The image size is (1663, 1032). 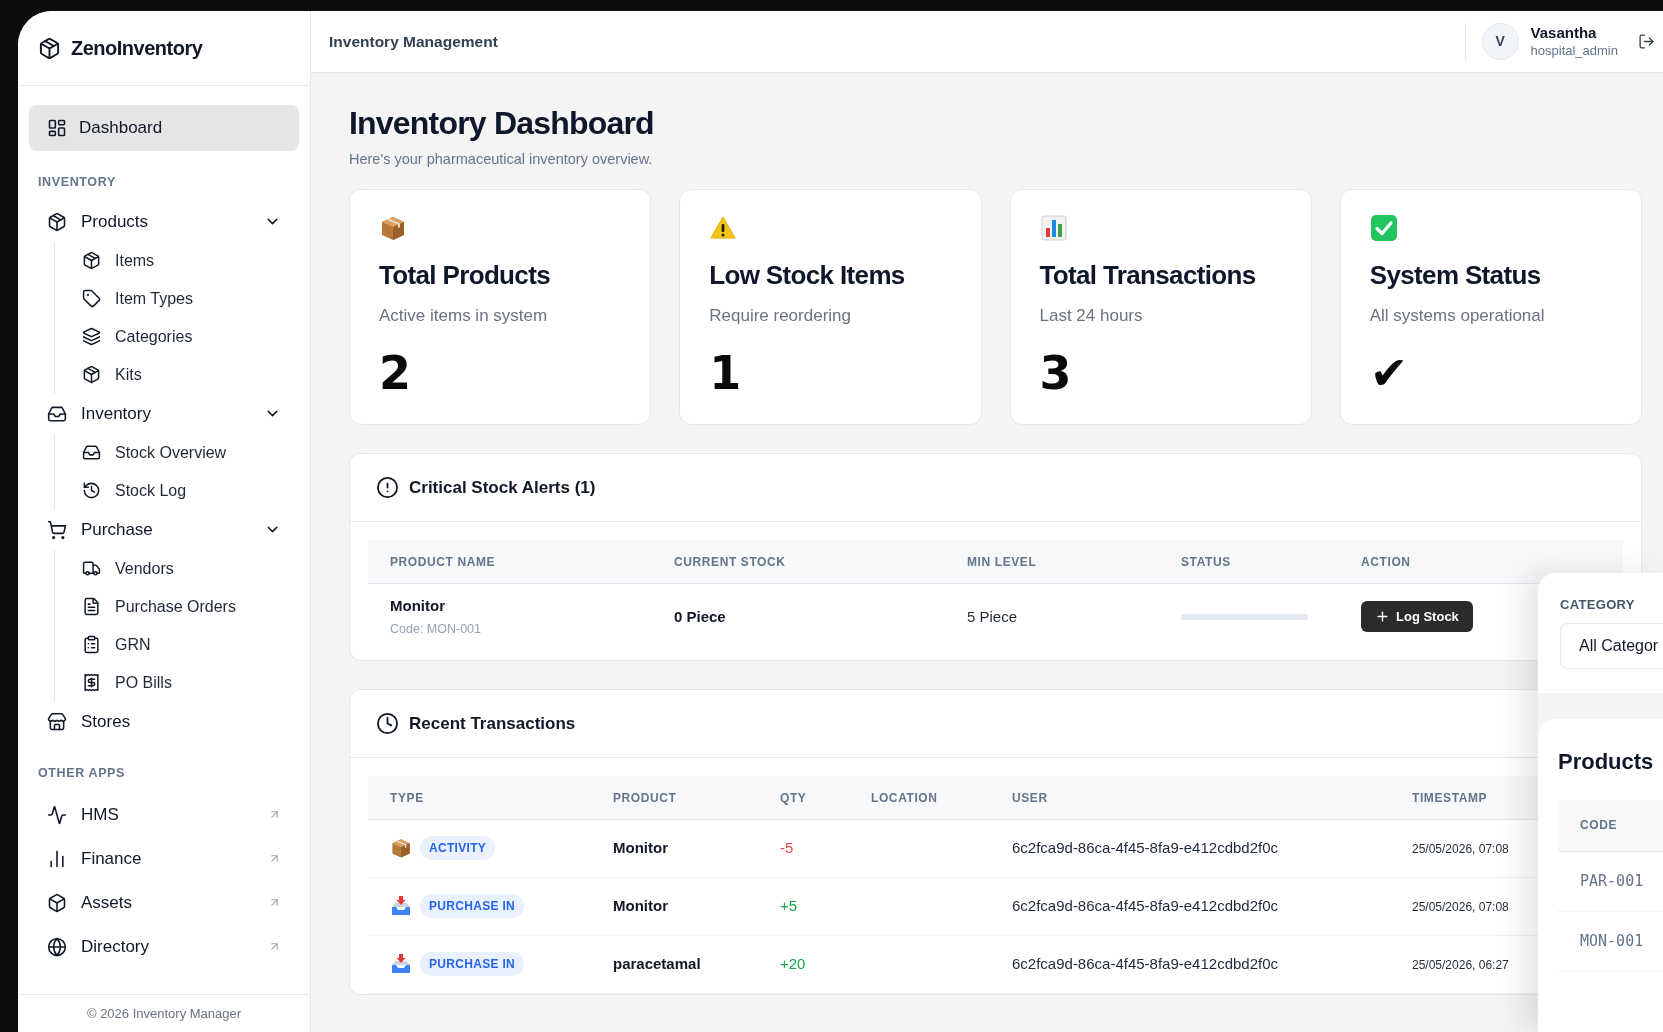 What do you see at coordinates (164, 858) in the screenshot?
I see `nav-item: Finance` at bounding box center [164, 858].